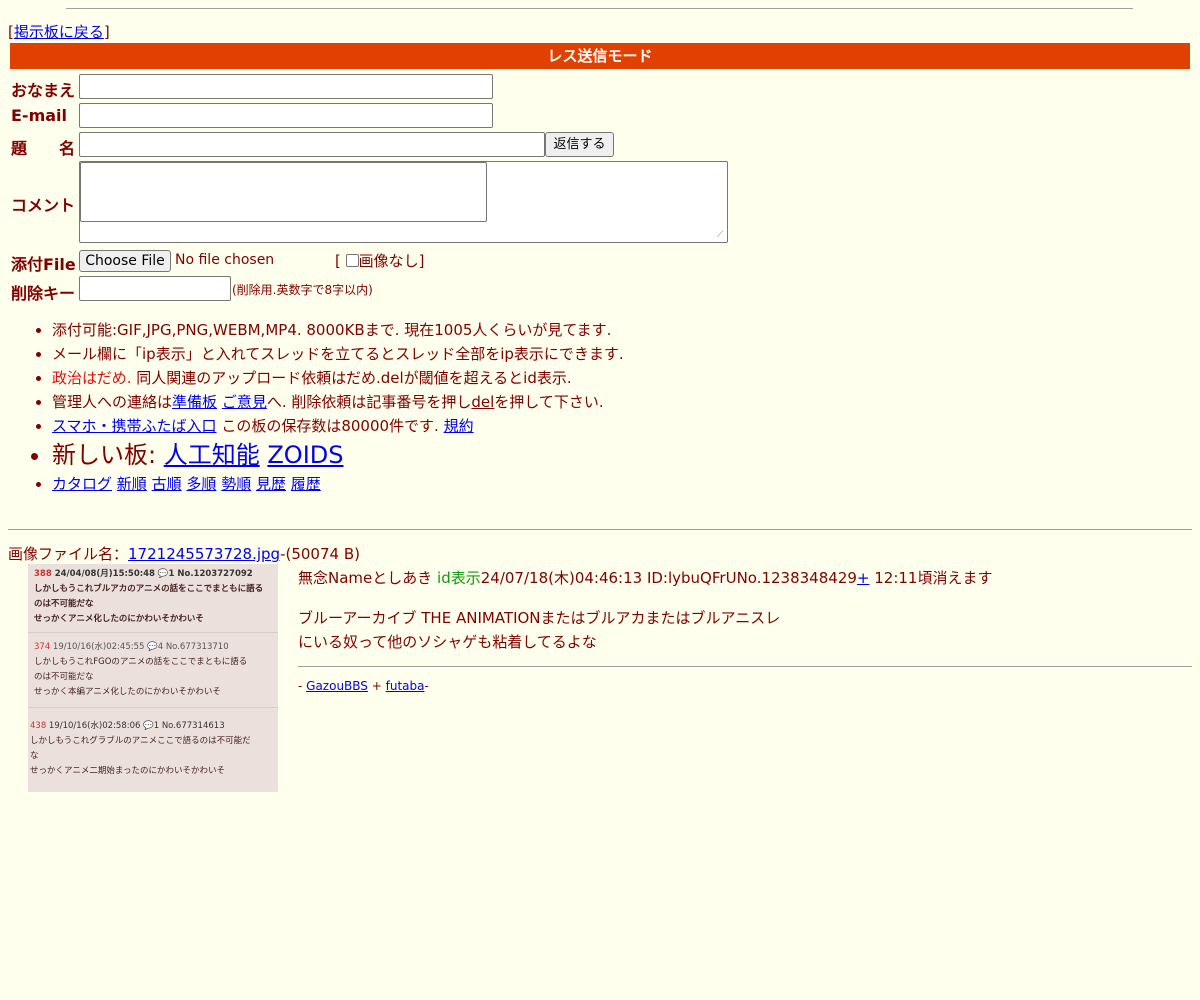 This screenshot has height=1000, width=1200. I want to click on futaba-link: futaba, so click(405, 686).